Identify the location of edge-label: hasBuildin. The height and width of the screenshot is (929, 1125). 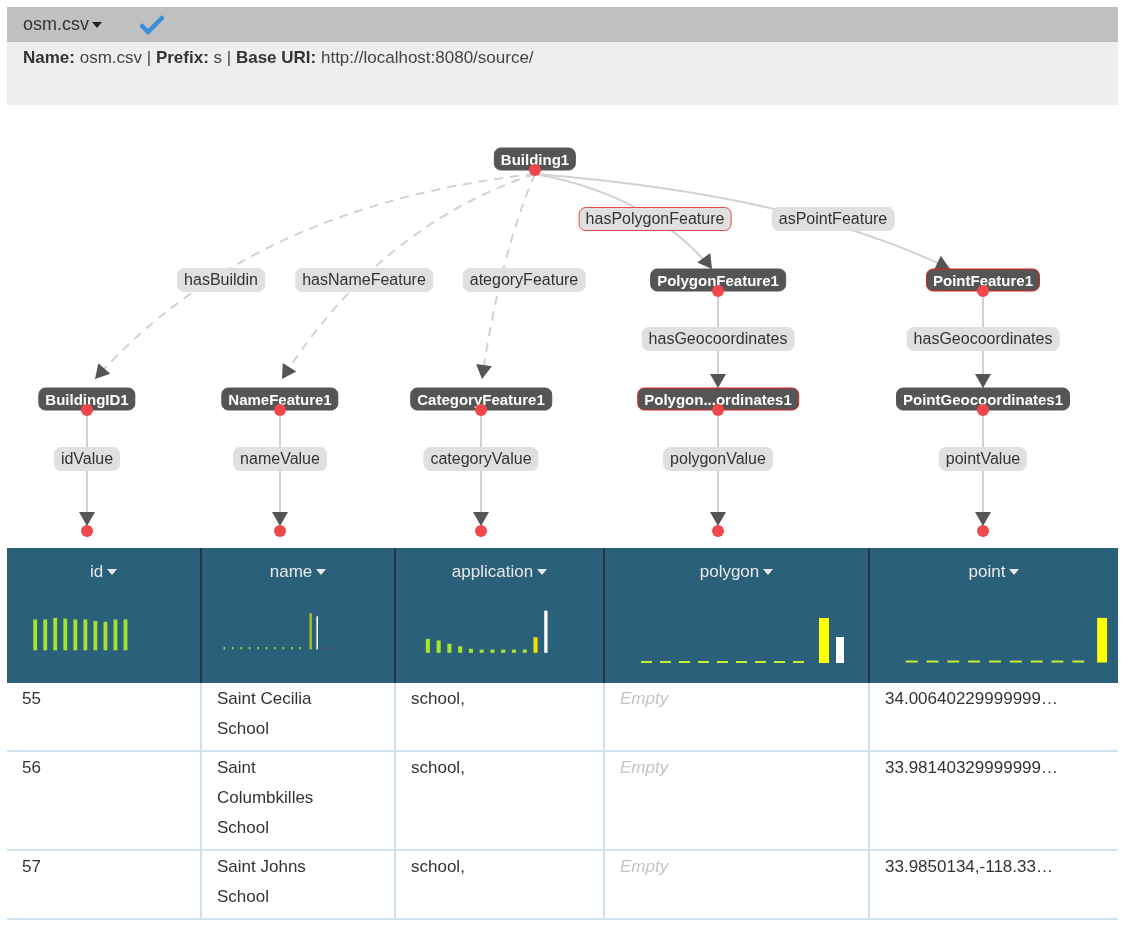
(221, 280).